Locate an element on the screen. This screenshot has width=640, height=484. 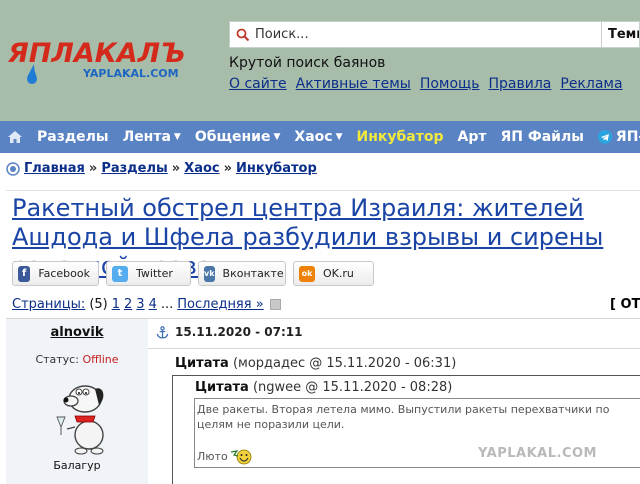
jump-page-icon is located at coordinates (275, 304).